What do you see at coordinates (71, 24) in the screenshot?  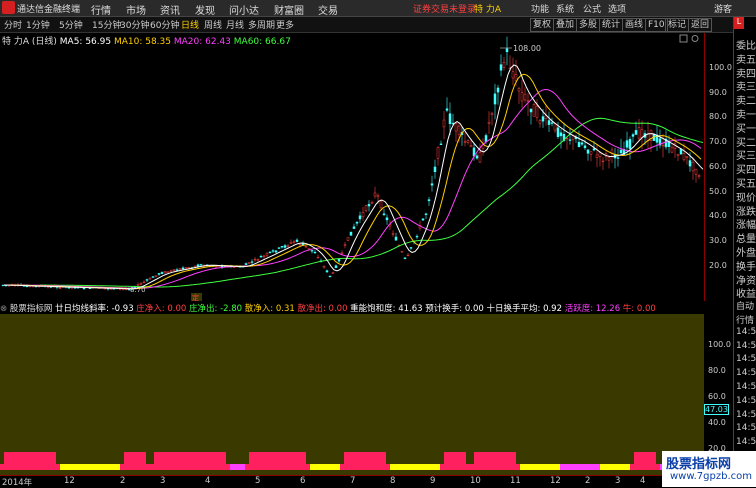 I see `period-5min: 5分钟` at bounding box center [71, 24].